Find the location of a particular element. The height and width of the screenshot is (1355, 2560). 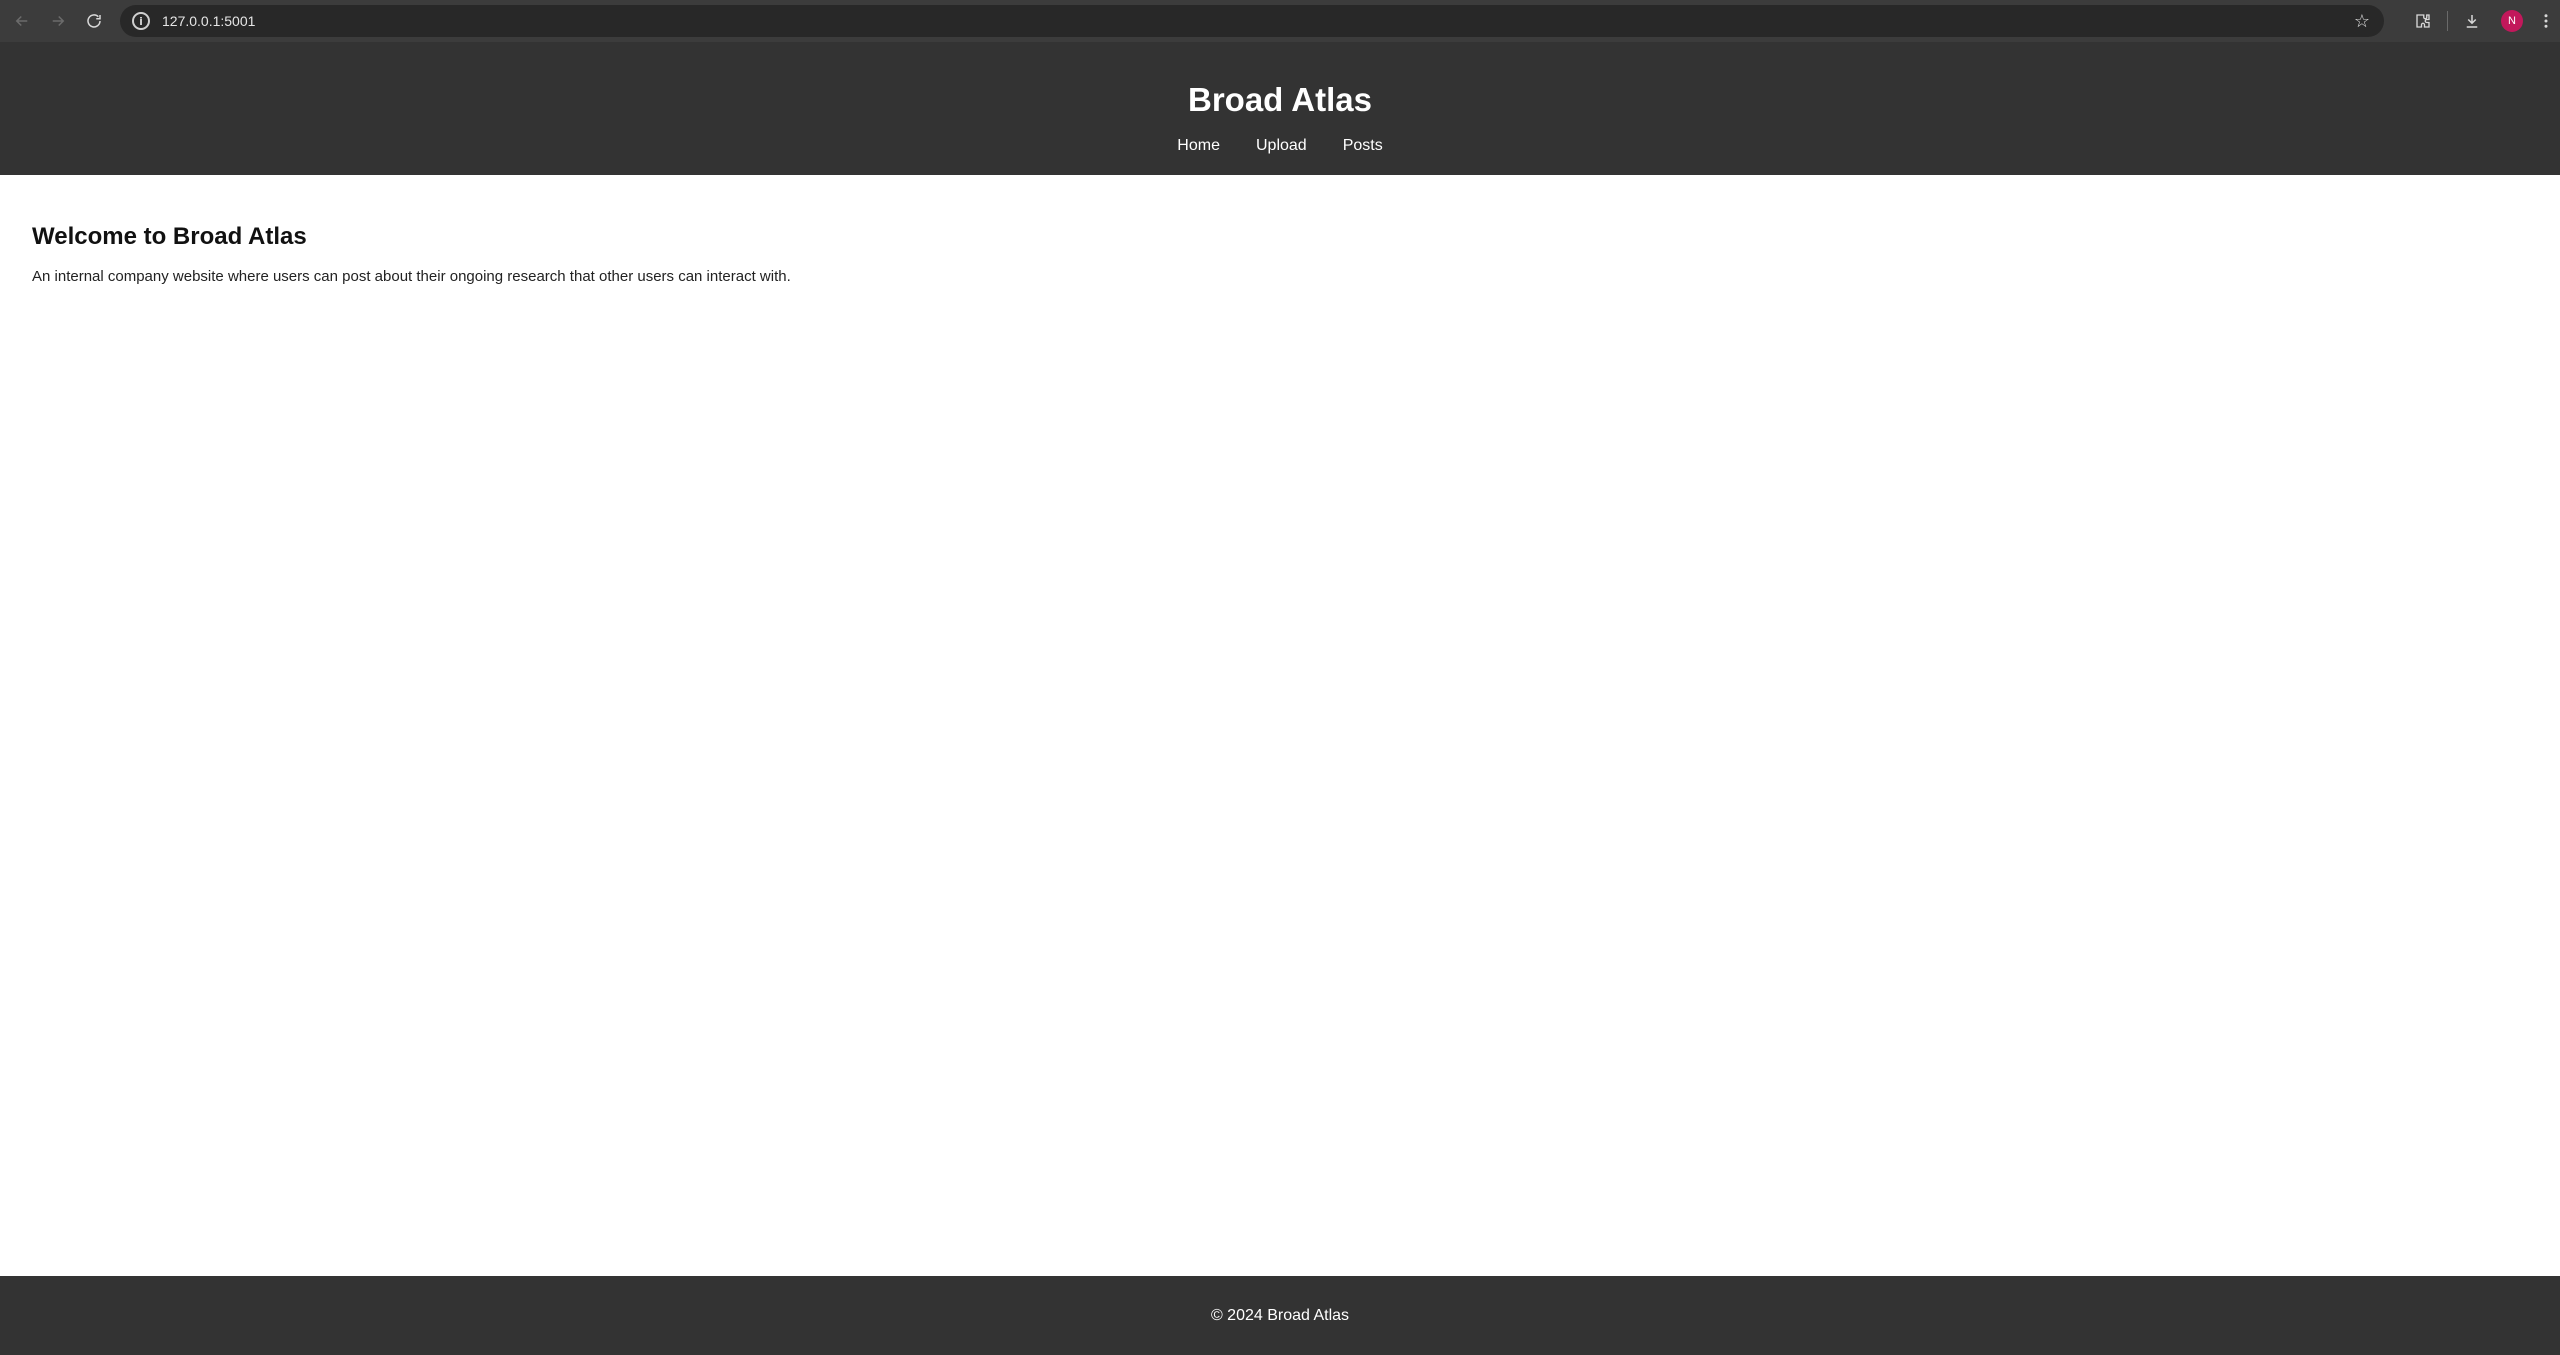

site-footer: © 2024 Broad Atlas is located at coordinates (1280, 1315).